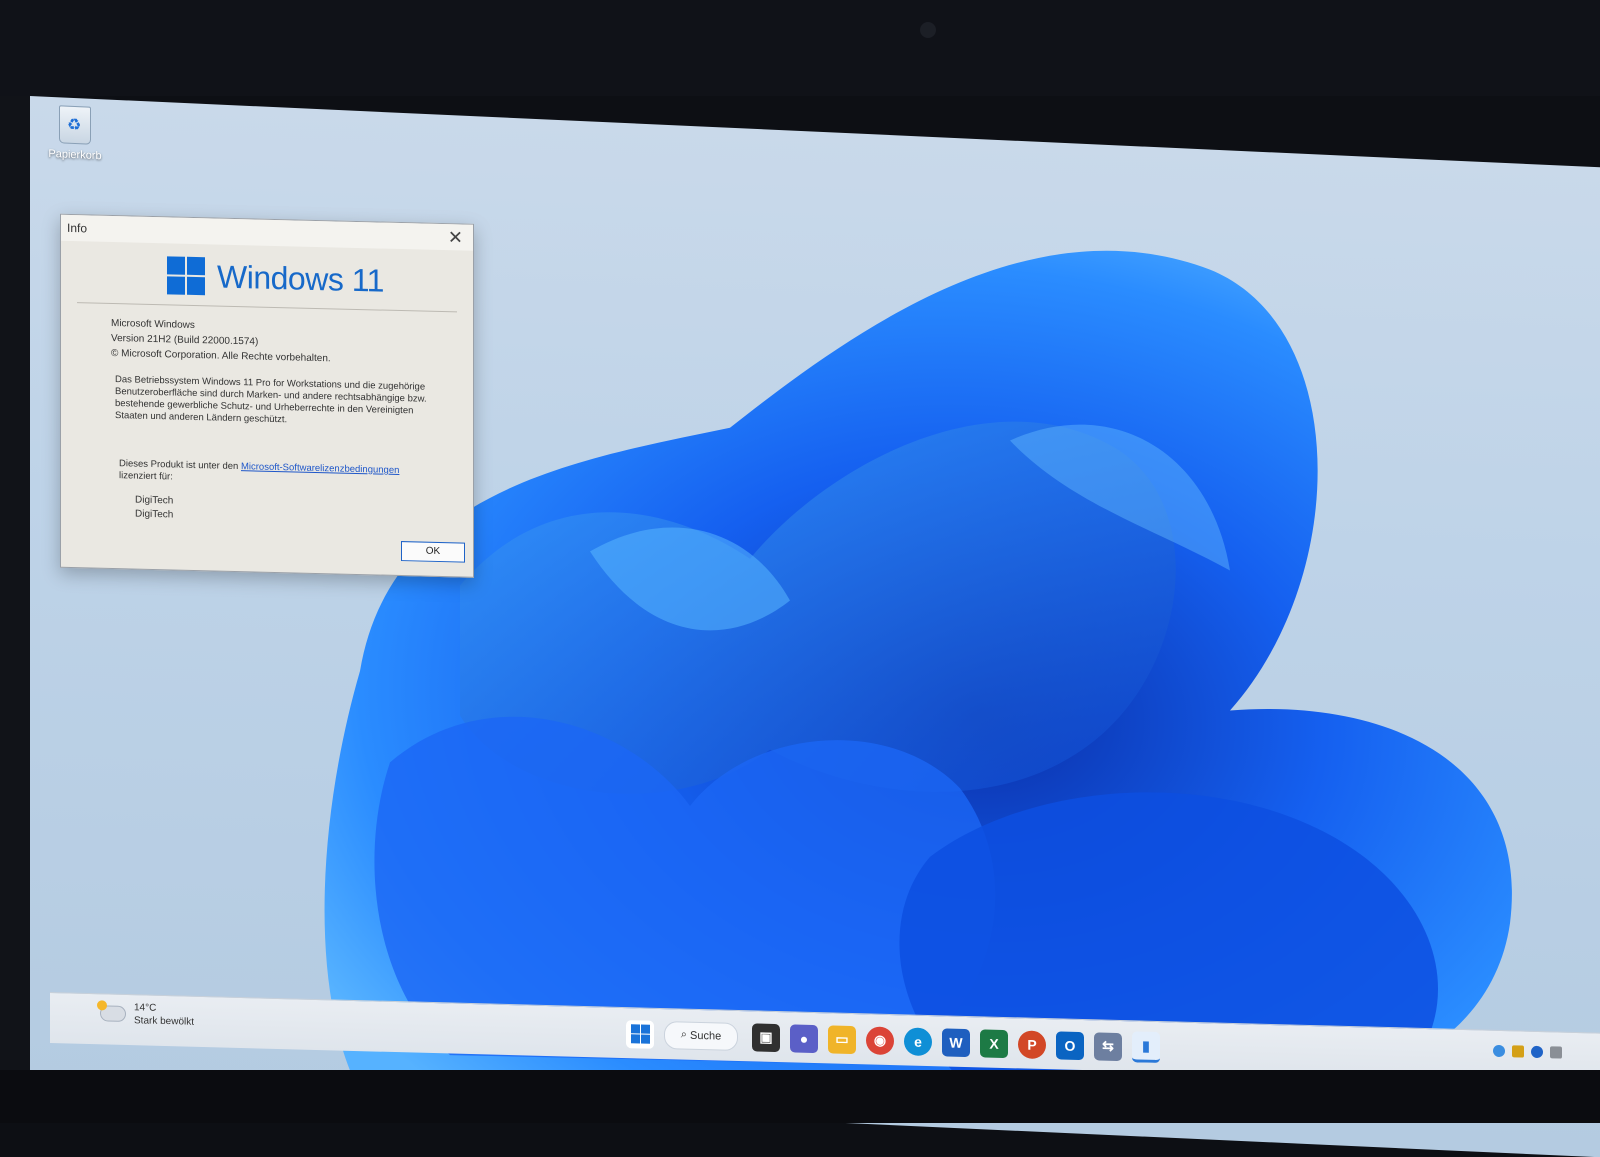  Describe the element at coordinates (1146, 1047) in the screenshot. I see `active-window-icon: ▮` at that location.